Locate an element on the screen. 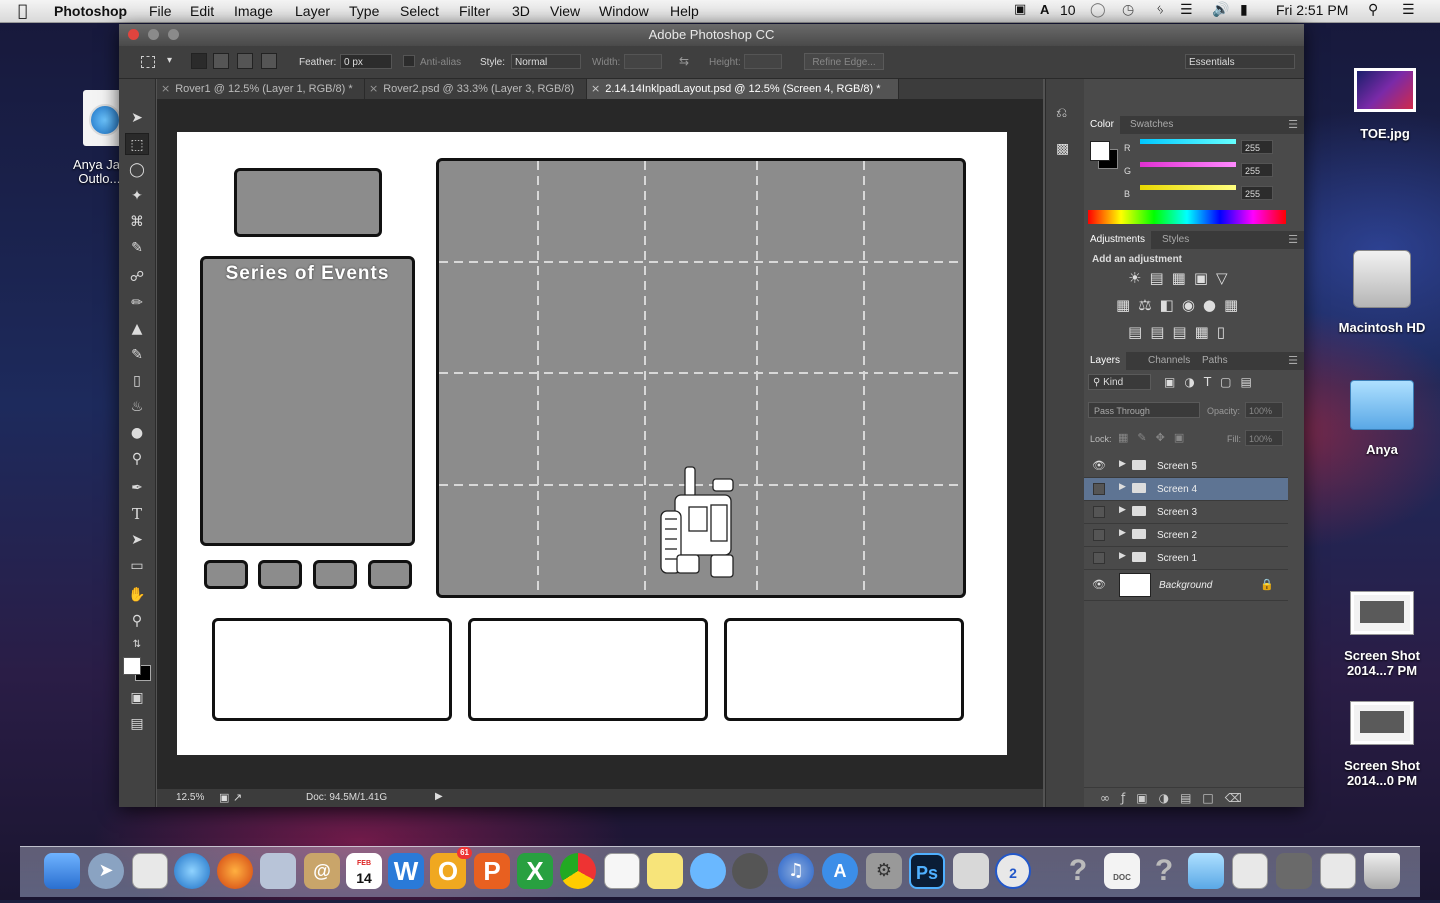  desktop-icon-toe: TOE.jpg is located at coordinates (1385, 104).